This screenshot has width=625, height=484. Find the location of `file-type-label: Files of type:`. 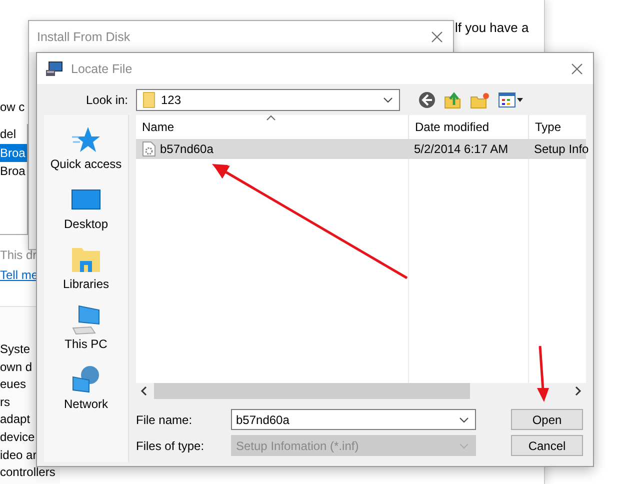

file-type-label: Files of type: is located at coordinates (171, 445).